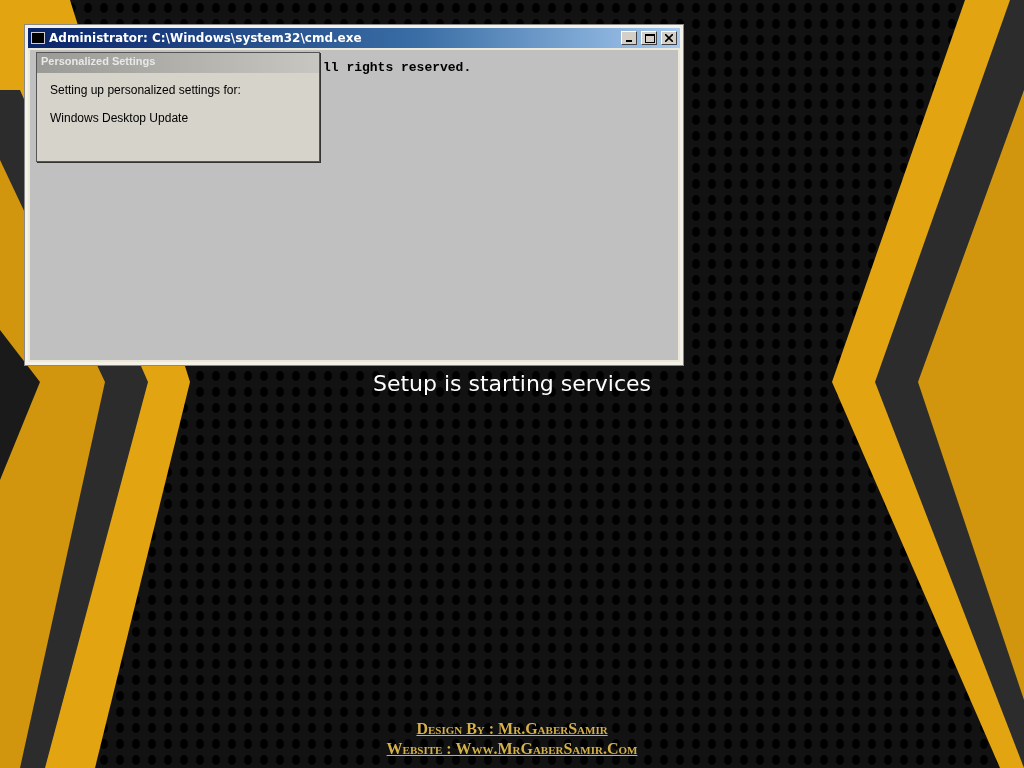 Image resolution: width=1024 pixels, height=768 pixels. What do you see at coordinates (512, 729) in the screenshot?
I see `credit-text: Design By : Mr.GaberSamir` at bounding box center [512, 729].